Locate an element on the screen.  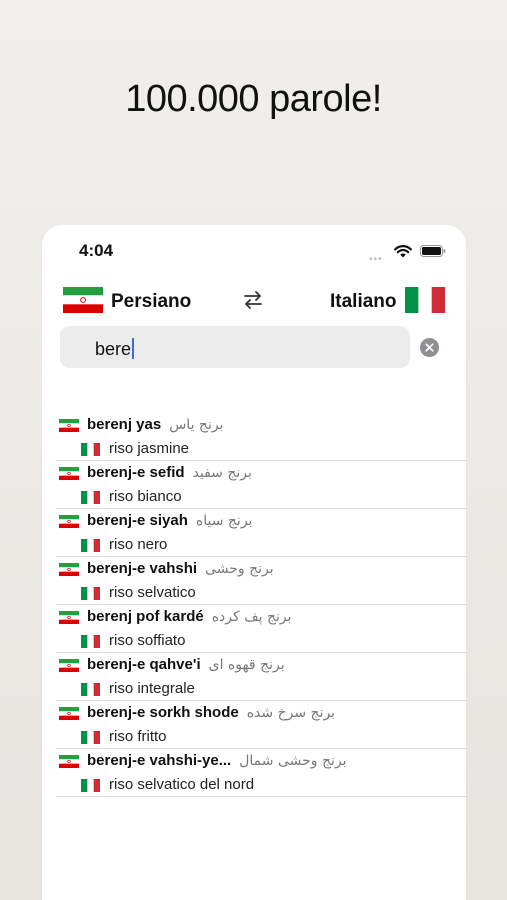
result-term: berenj-e vahshi-ye... برنج وحشی شمال is located at coordinates (217, 760).